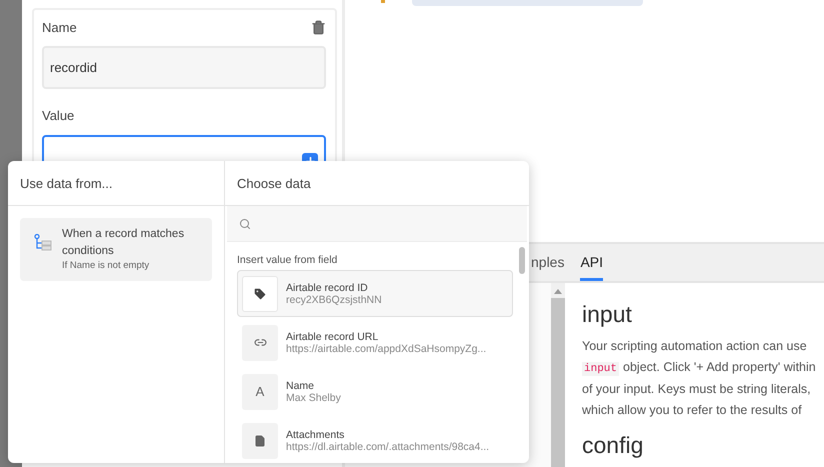 The width and height of the screenshot is (824, 467). Describe the element at coordinates (334, 300) in the screenshot. I see `field-value: recy2XB6QzsjsthNN` at that location.